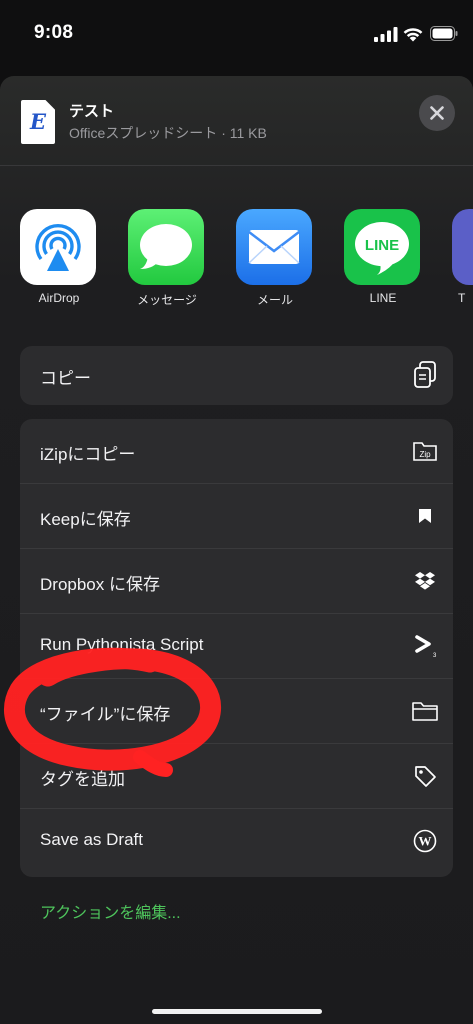 The height and width of the screenshot is (1024, 473). I want to click on copy-action: コピー, so click(236, 375).